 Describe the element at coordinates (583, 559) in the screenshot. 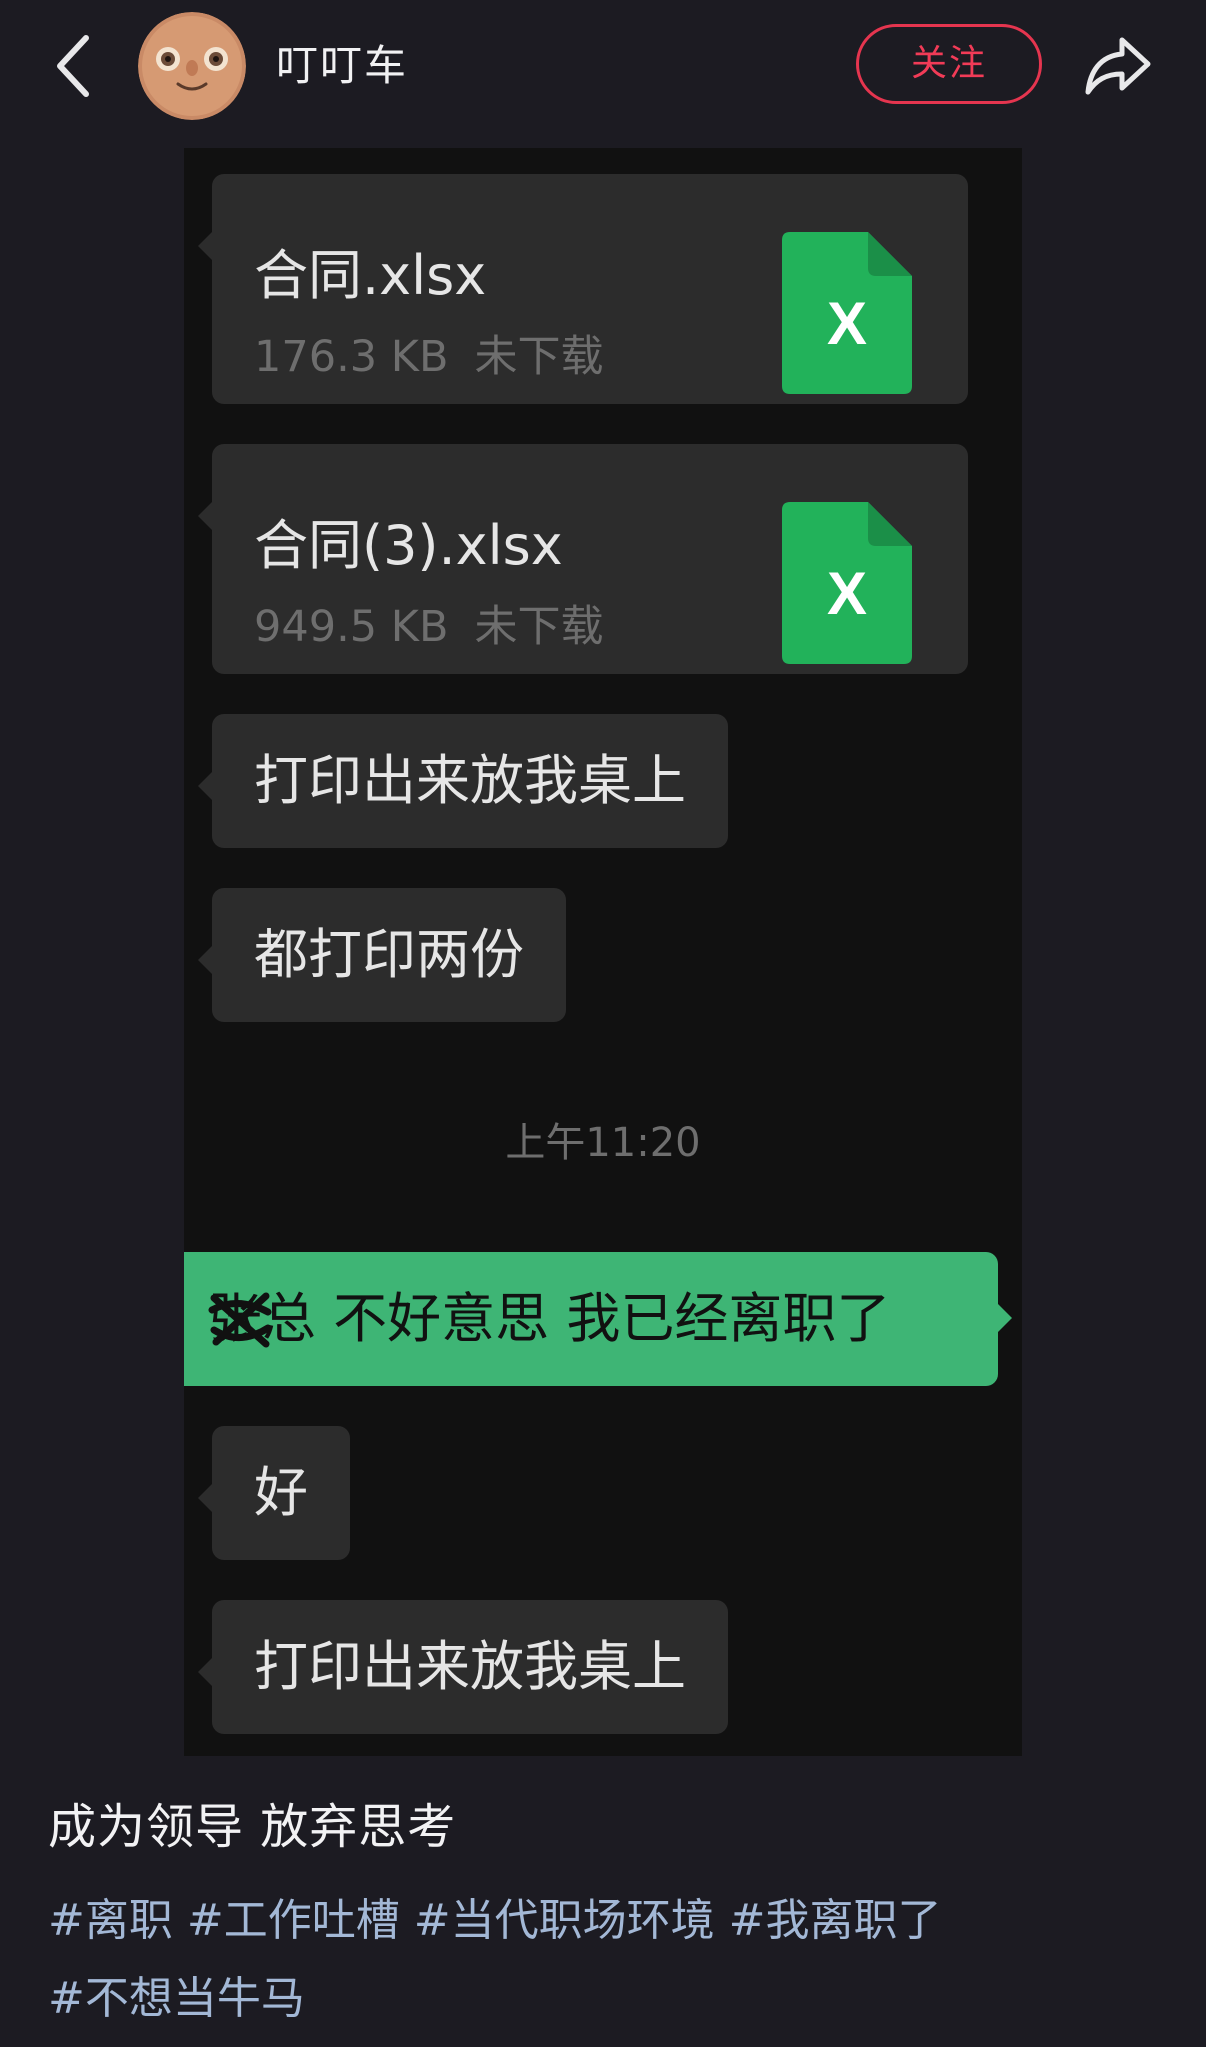

I see `file-message: 合同(3).xlsx 949.5 KB 未下载 X` at that location.